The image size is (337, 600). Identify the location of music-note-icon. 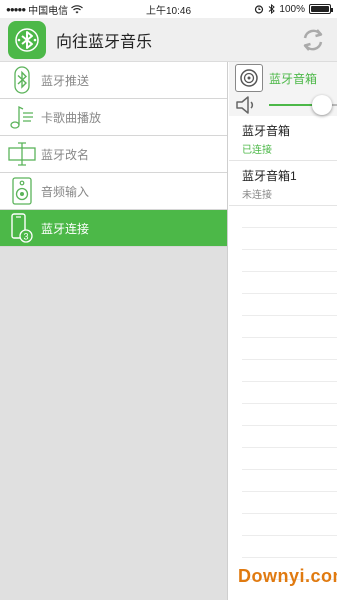
(22, 117).